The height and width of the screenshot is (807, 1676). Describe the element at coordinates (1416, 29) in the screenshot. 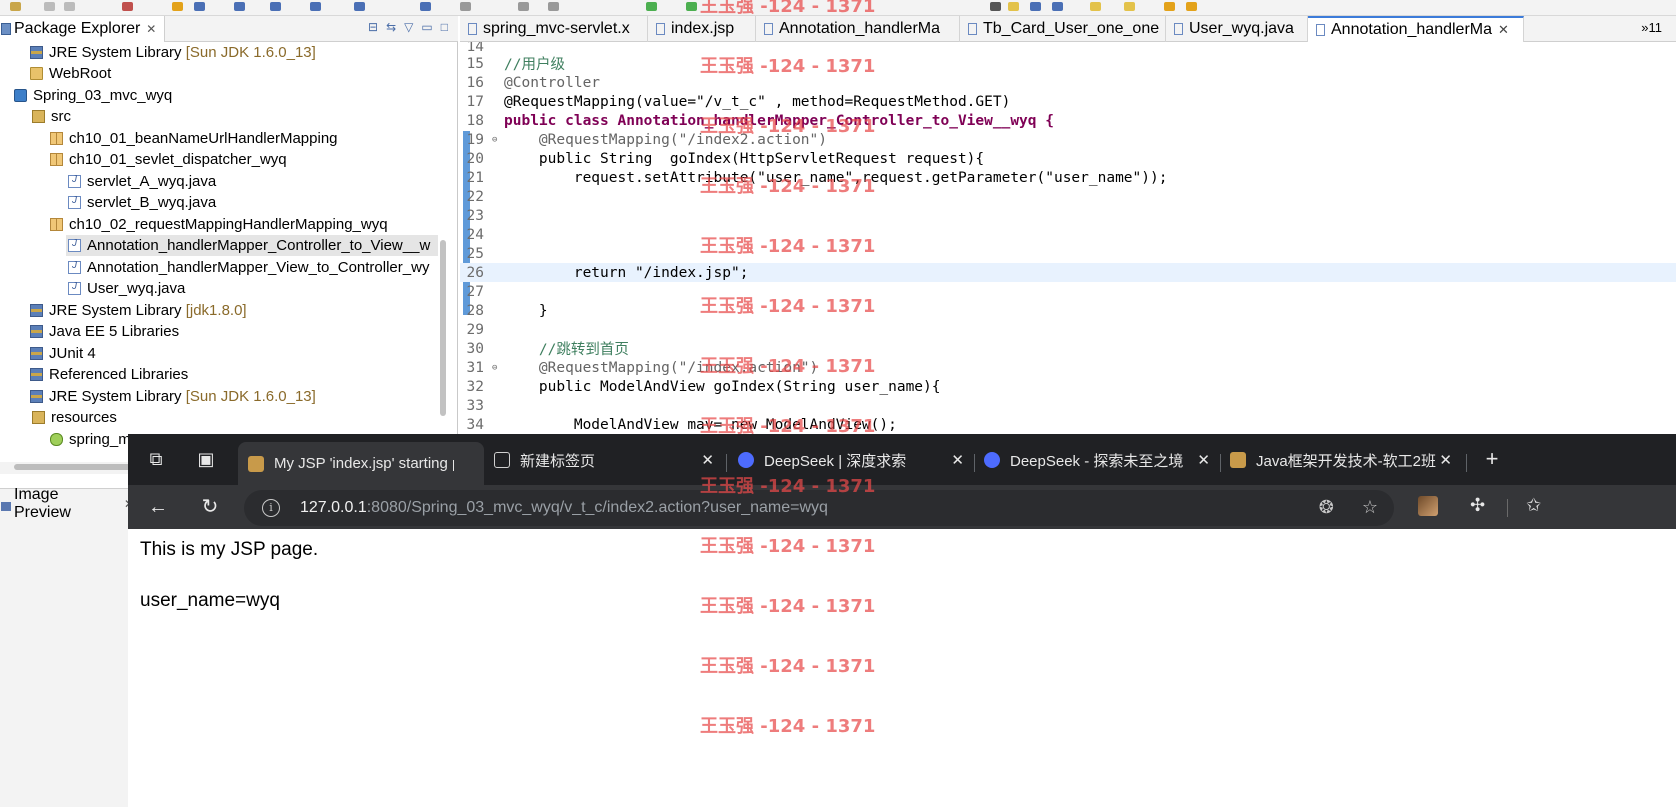

I see `editor-tab-active: Annotation_handlerMa ✕` at that location.